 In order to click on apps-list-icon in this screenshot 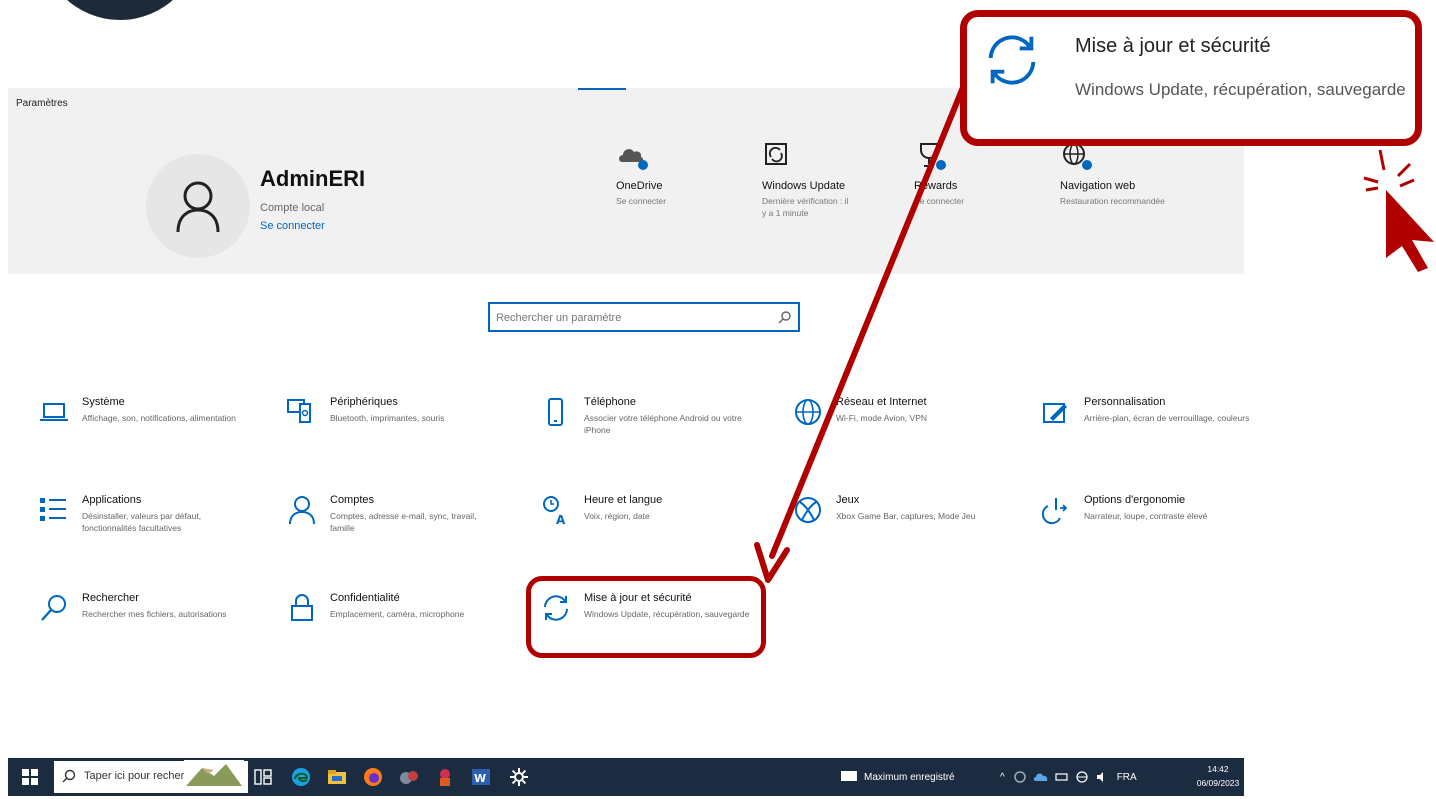, I will do `click(53, 509)`.